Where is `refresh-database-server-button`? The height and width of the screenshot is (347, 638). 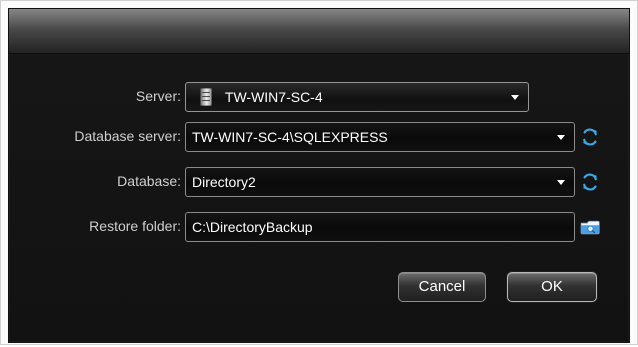
refresh-database-server-button is located at coordinates (590, 137).